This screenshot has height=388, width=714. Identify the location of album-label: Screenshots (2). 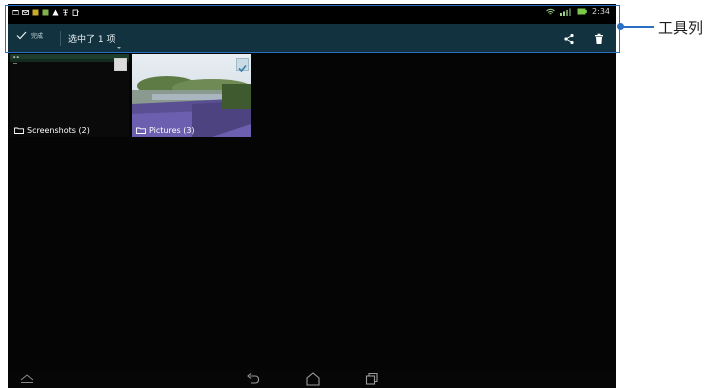
(52, 130).